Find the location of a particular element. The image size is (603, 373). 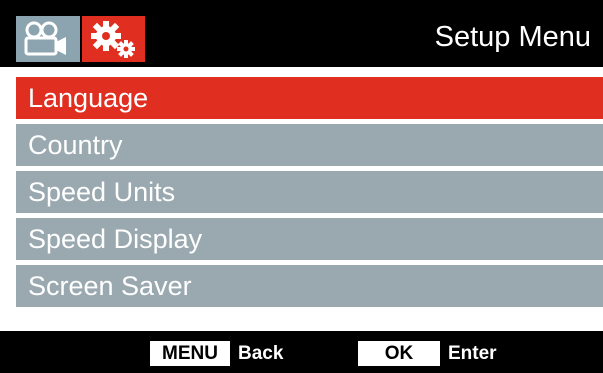

header-separator is located at coordinates (301, 71).